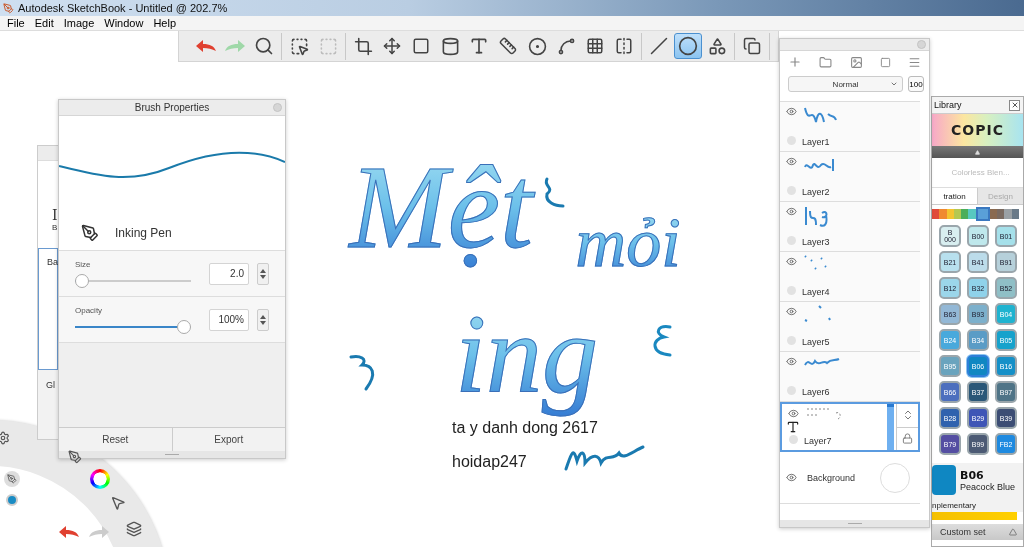  Describe the element at coordinates (972, 475) in the screenshot. I see `color-code: B06` at that location.